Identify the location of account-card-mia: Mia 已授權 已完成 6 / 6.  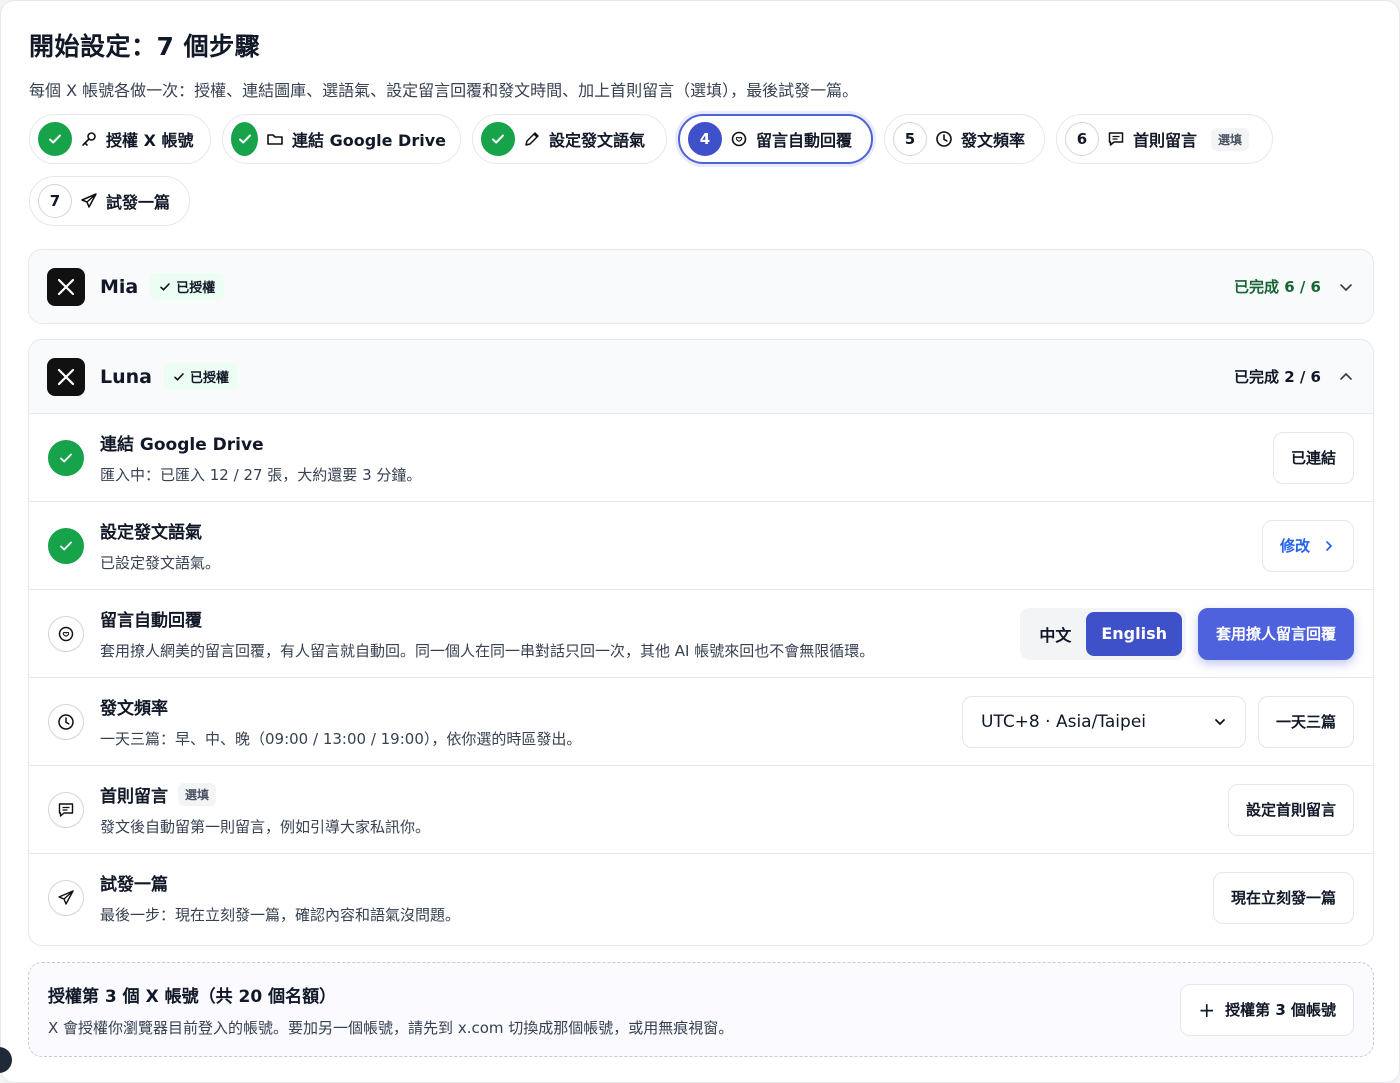
(701, 286).